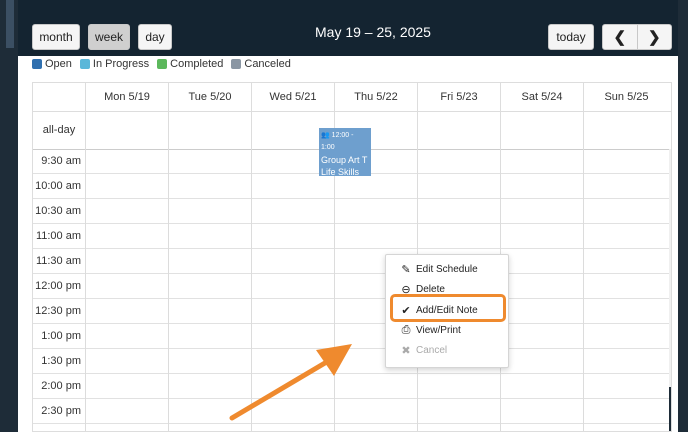 This screenshot has width=688, height=432. I want to click on day-header: Mon 5/19, so click(126, 97).